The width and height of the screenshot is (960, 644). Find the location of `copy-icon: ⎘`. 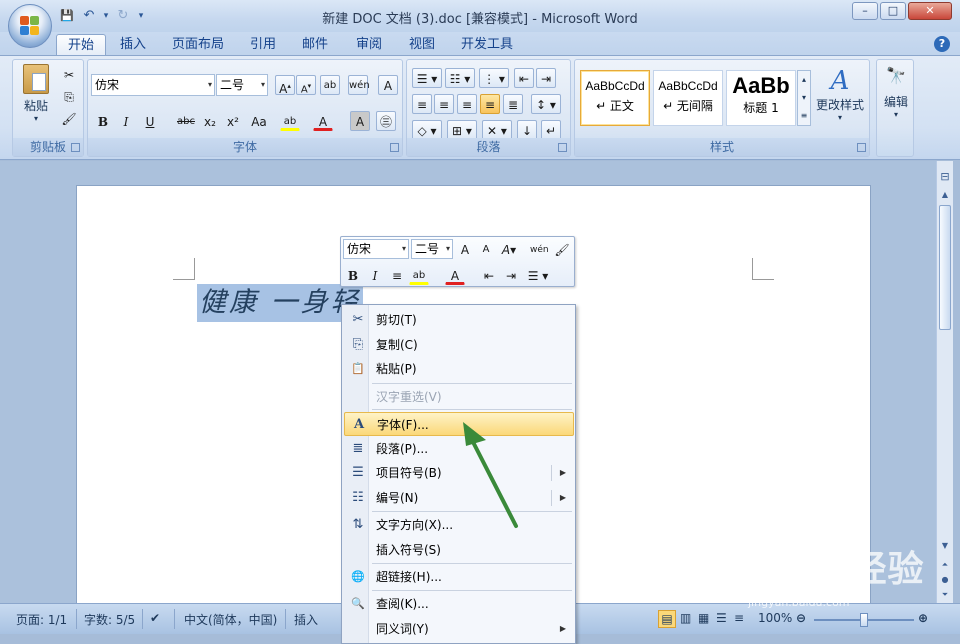

copy-icon: ⎘ is located at coordinates (69, 96).